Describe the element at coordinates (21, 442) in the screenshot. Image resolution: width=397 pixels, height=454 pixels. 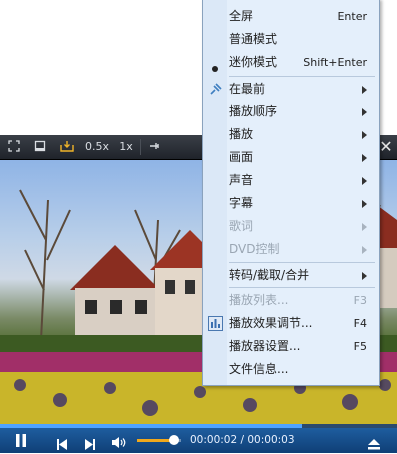
I see `pause-icon` at that location.